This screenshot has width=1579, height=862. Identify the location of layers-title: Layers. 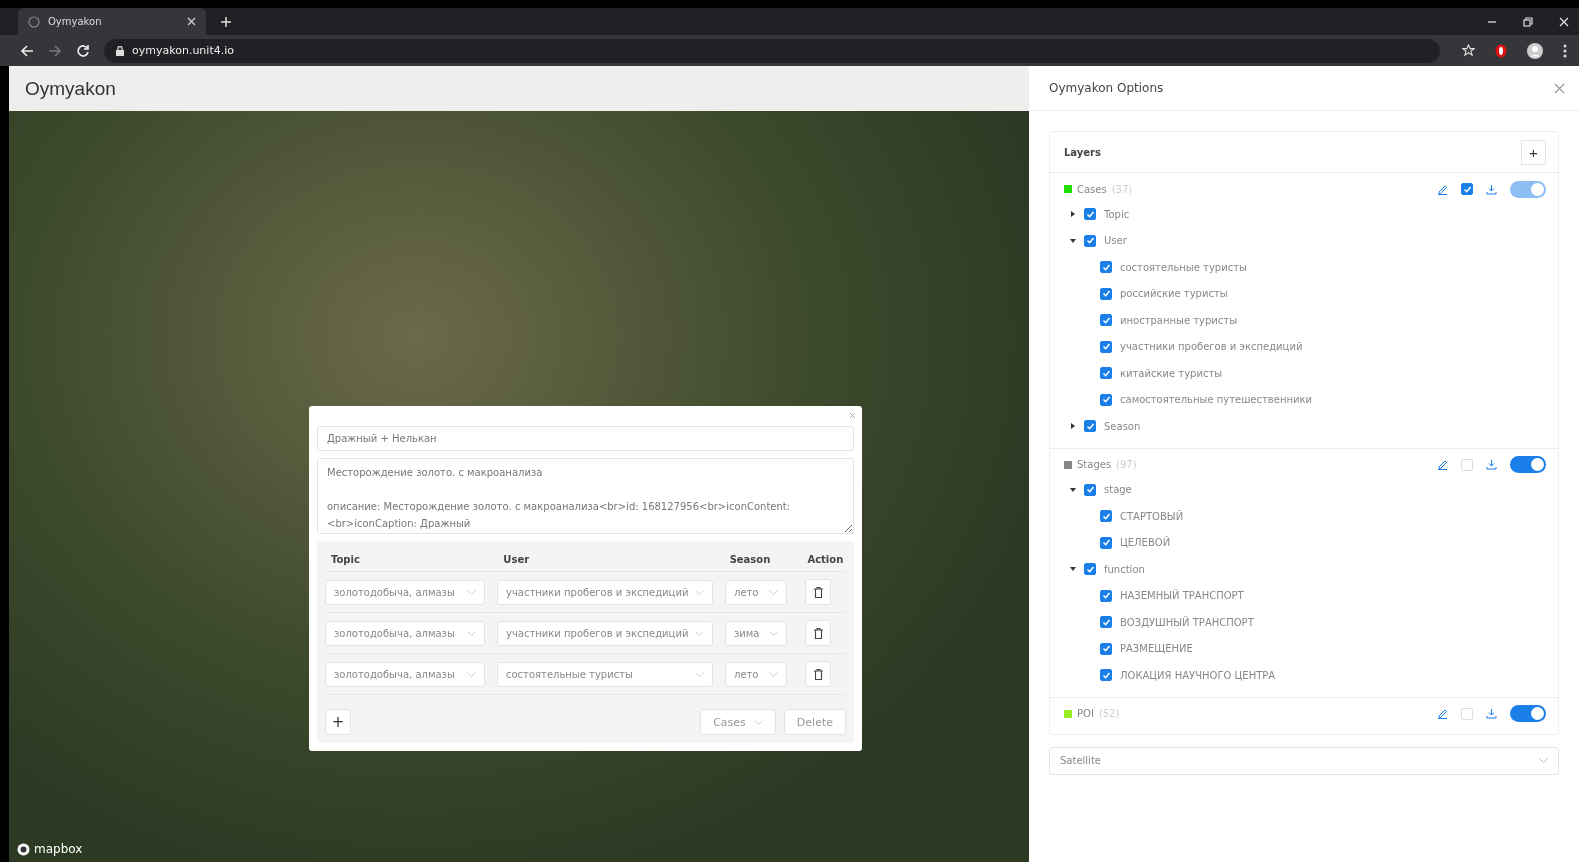
(1082, 152).